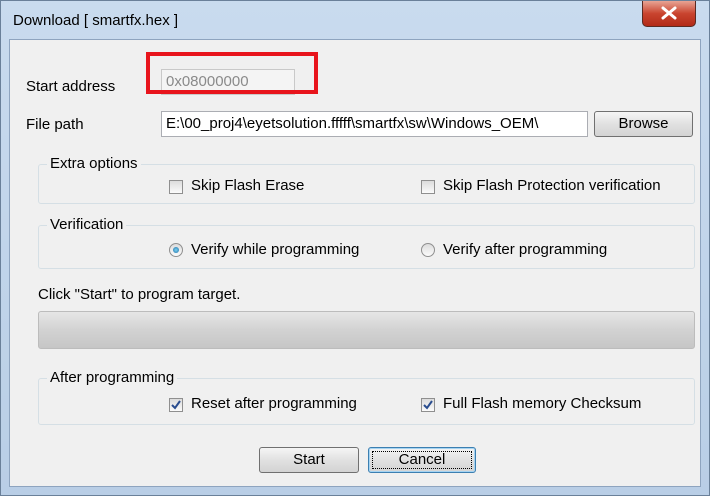 The height and width of the screenshot is (496, 710). I want to click on progress-bar, so click(366, 330).